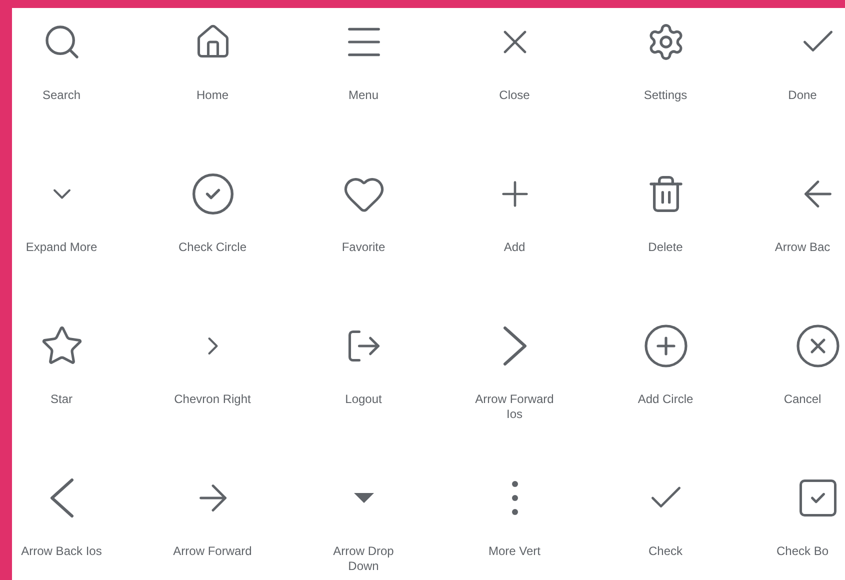  What do you see at coordinates (803, 399) in the screenshot?
I see `icon-label: Cancel` at bounding box center [803, 399].